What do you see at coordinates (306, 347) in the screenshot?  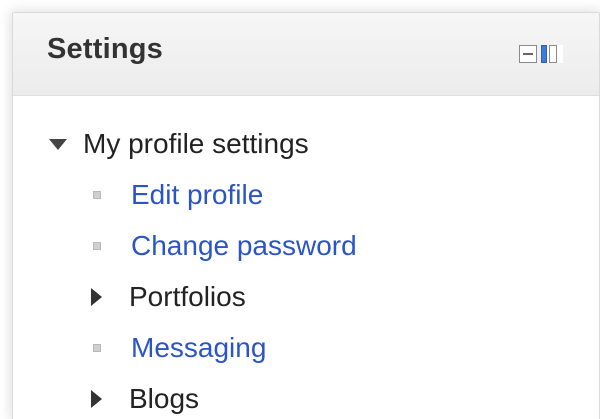 I see `tree-item-messaging: Messaging` at bounding box center [306, 347].